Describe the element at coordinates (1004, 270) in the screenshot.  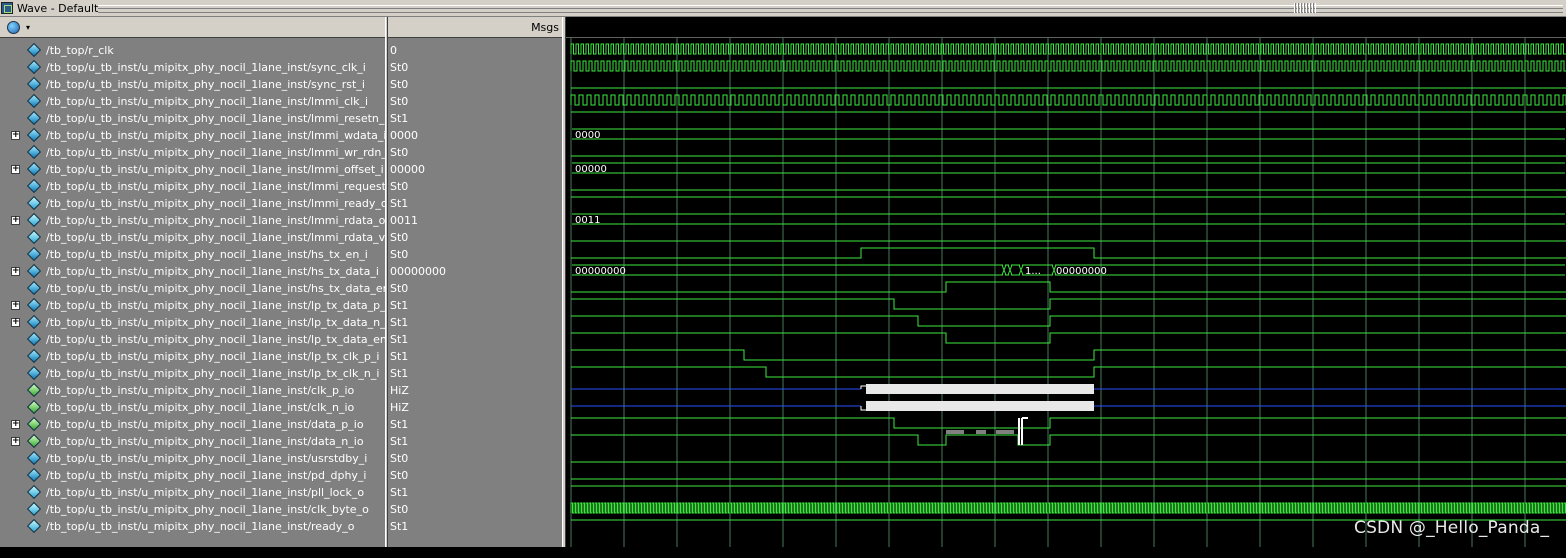
I see `hs-tx-data-bus-transition` at that location.